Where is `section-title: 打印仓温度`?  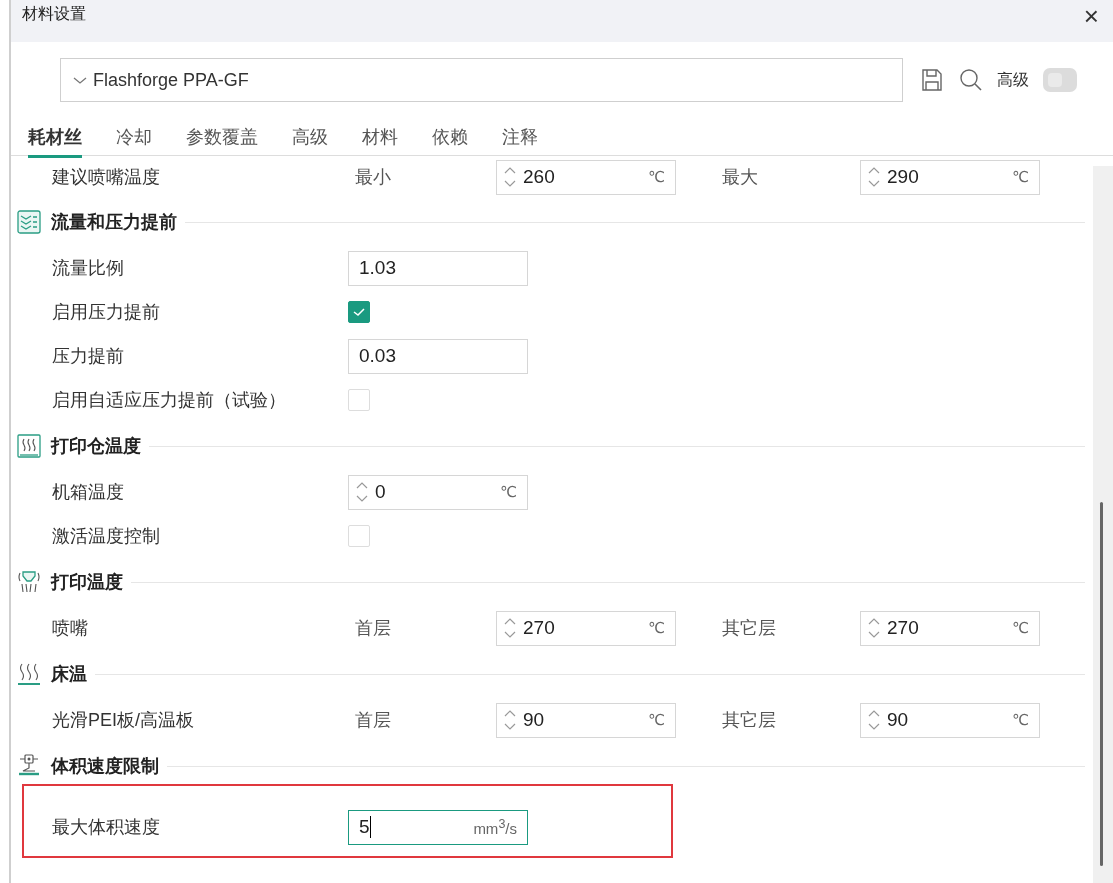
section-title: 打印仓温度 is located at coordinates (96, 446).